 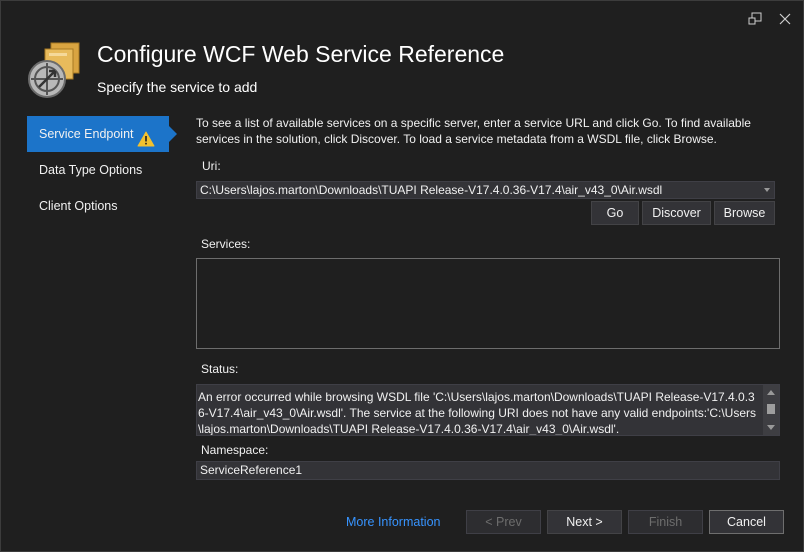 What do you see at coordinates (746, 522) in the screenshot?
I see `cancel-button: Cancel` at bounding box center [746, 522].